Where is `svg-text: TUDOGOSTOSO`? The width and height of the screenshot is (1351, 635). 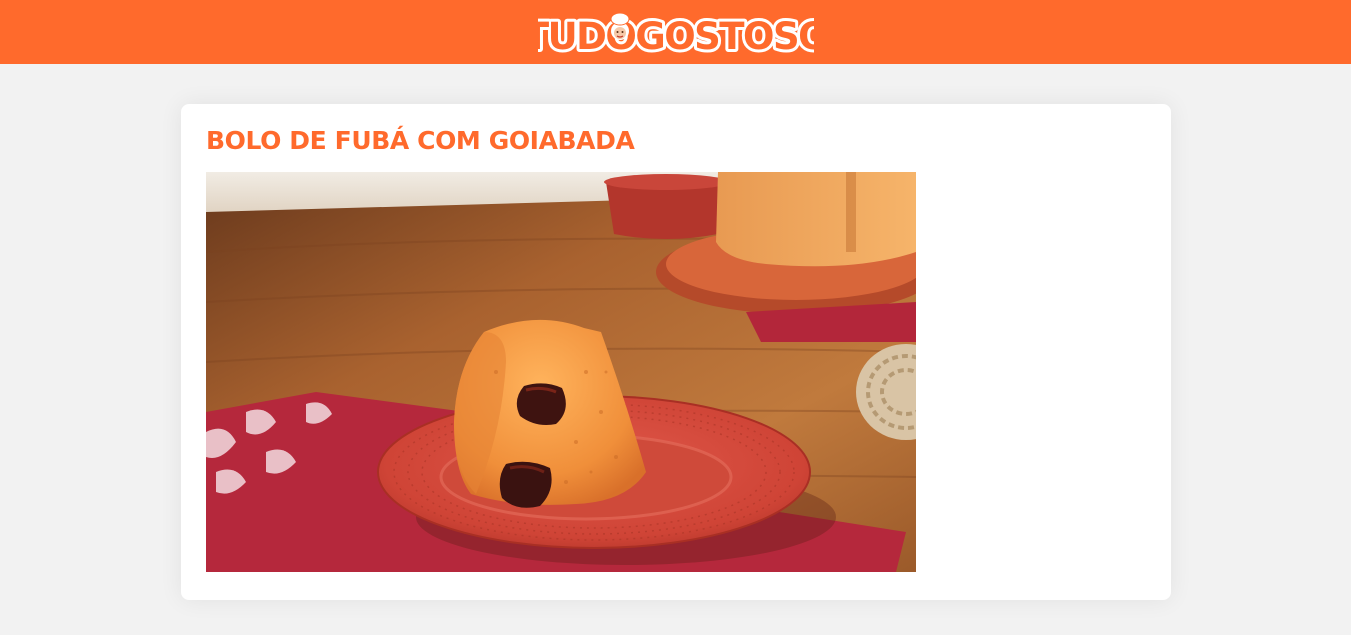 svg-text: TUDOGOSTOSO is located at coordinates (676, 35).